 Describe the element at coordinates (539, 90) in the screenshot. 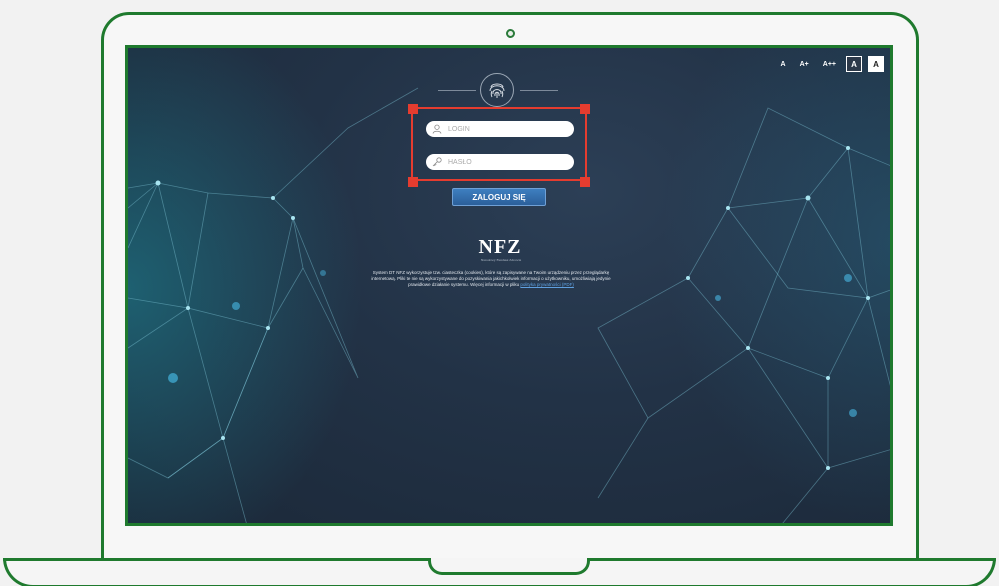

I see `divider-right` at that location.